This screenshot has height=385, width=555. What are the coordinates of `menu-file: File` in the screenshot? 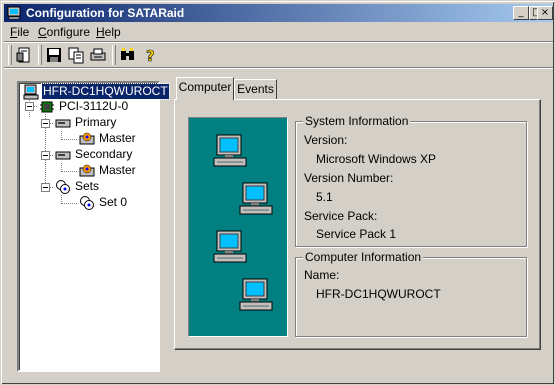 It's located at (19, 32).